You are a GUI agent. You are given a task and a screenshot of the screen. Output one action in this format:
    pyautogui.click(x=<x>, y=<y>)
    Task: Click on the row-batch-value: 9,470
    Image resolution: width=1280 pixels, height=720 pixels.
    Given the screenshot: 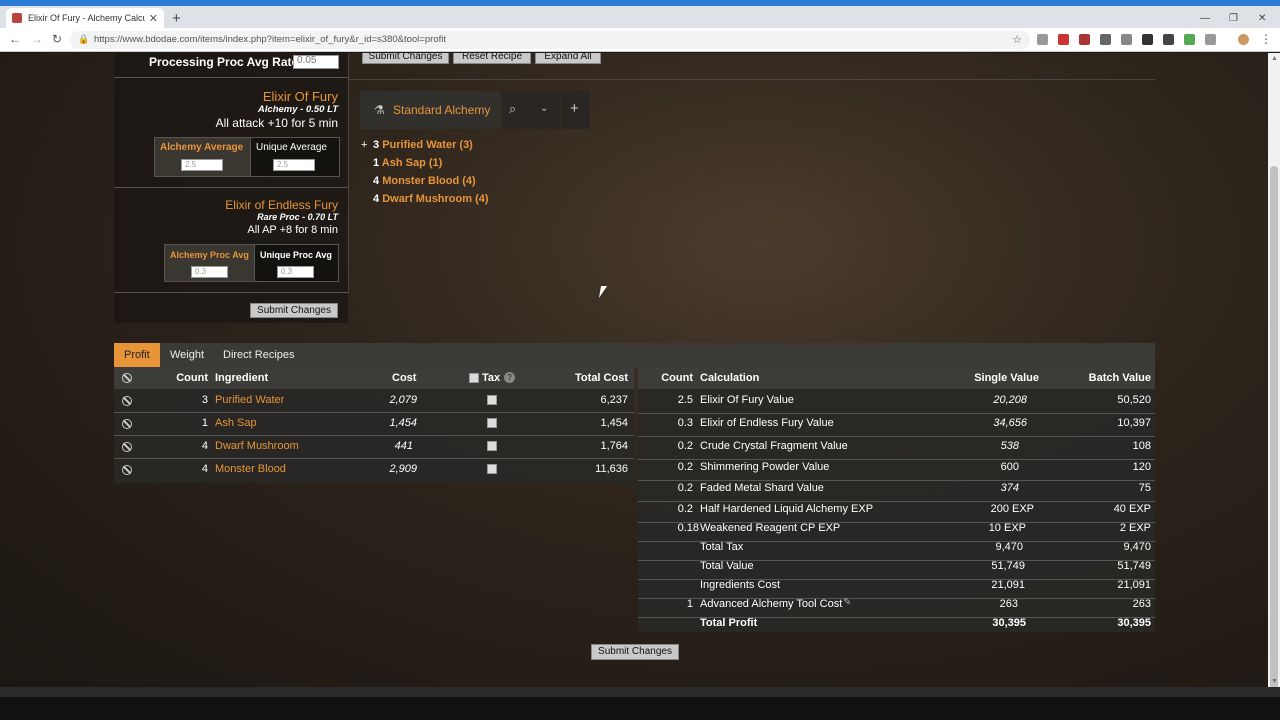 What is the action you would take?
    pyautogui.click(x=1137, y=547)
    